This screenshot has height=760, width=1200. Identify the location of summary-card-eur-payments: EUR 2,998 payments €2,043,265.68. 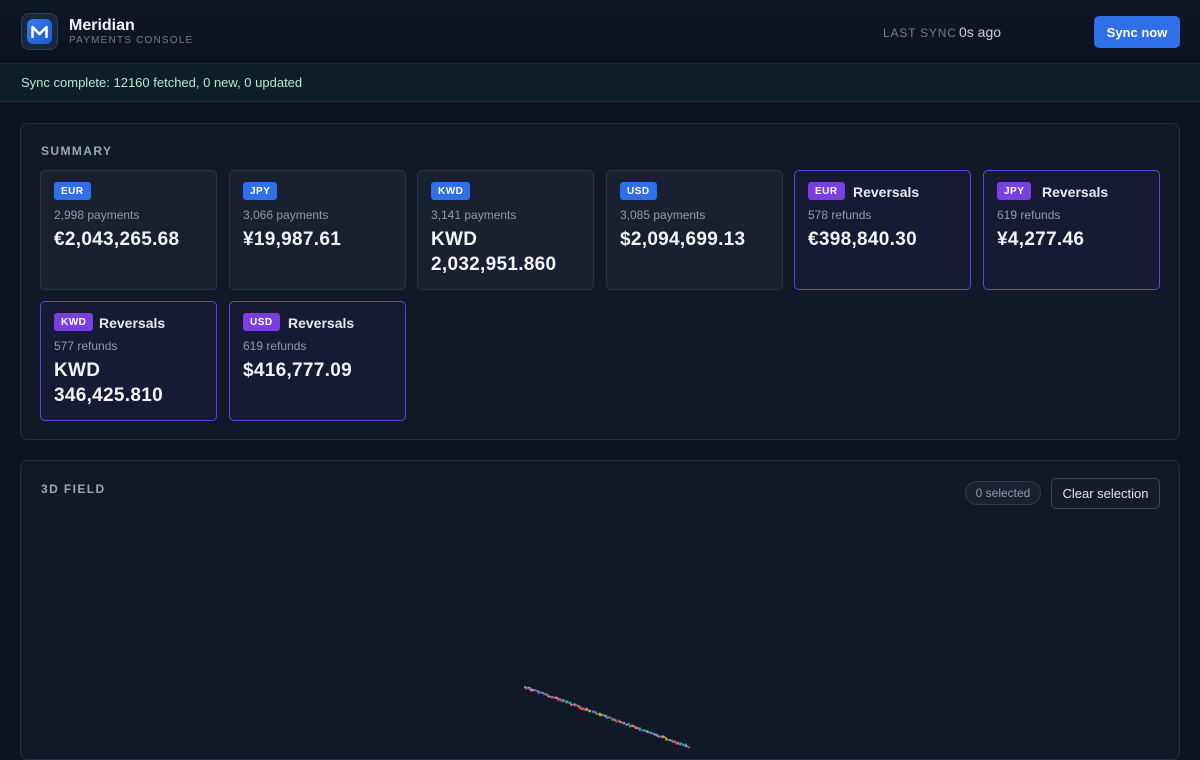
(128, 230).